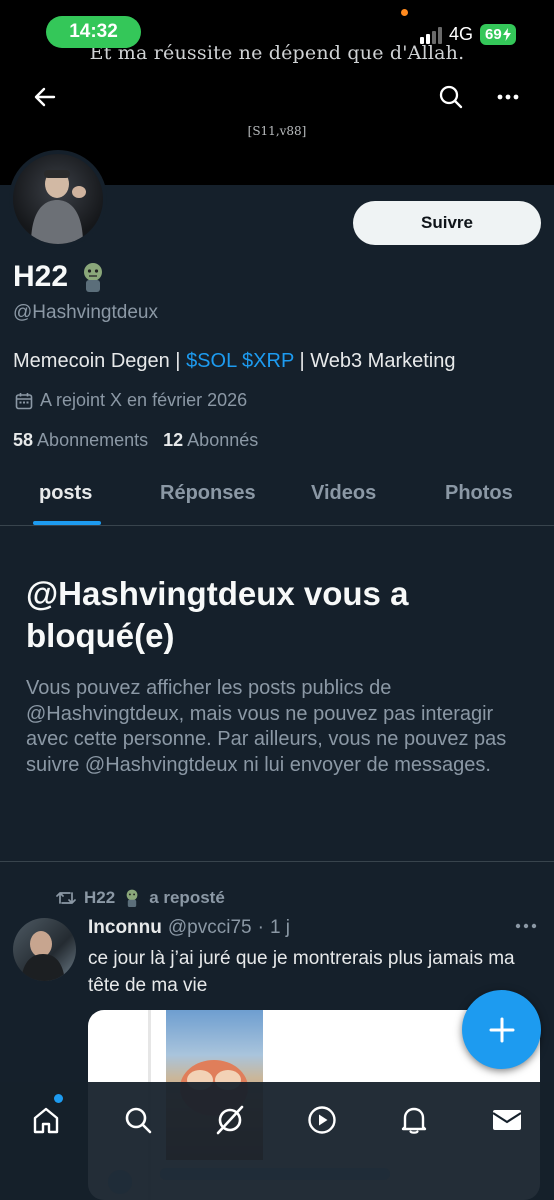 Image resolution: width=554 pixels, height=1200 pixels. I want to click on followers-count: 12, so click(173, 440).